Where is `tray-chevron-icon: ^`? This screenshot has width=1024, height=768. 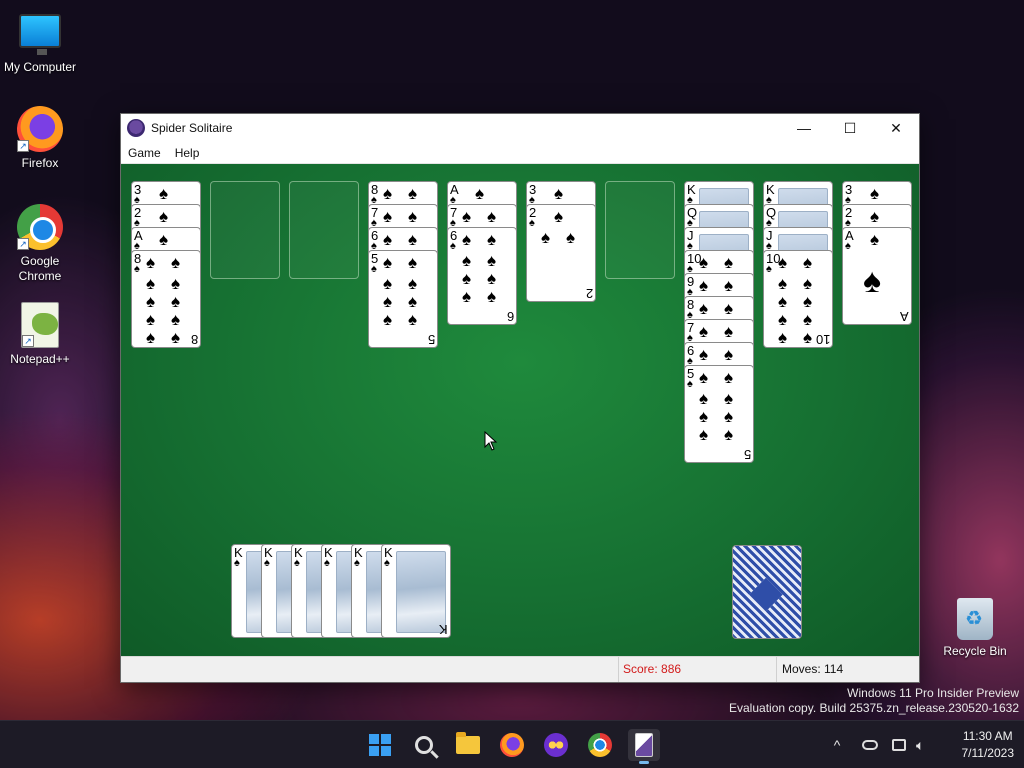
tray-chevron-icon: ^ is located at coordinates (837, 745).